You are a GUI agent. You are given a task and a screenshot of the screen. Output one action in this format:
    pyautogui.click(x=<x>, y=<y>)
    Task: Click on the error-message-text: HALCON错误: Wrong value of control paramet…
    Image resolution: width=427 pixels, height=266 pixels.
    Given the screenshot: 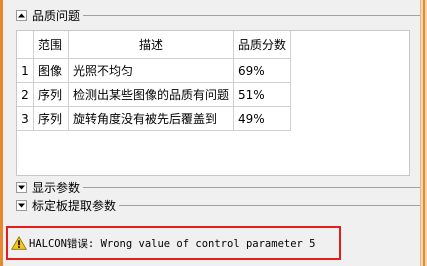 What is the action you would take?
    pyautogui.click(x=172, y=243)
    